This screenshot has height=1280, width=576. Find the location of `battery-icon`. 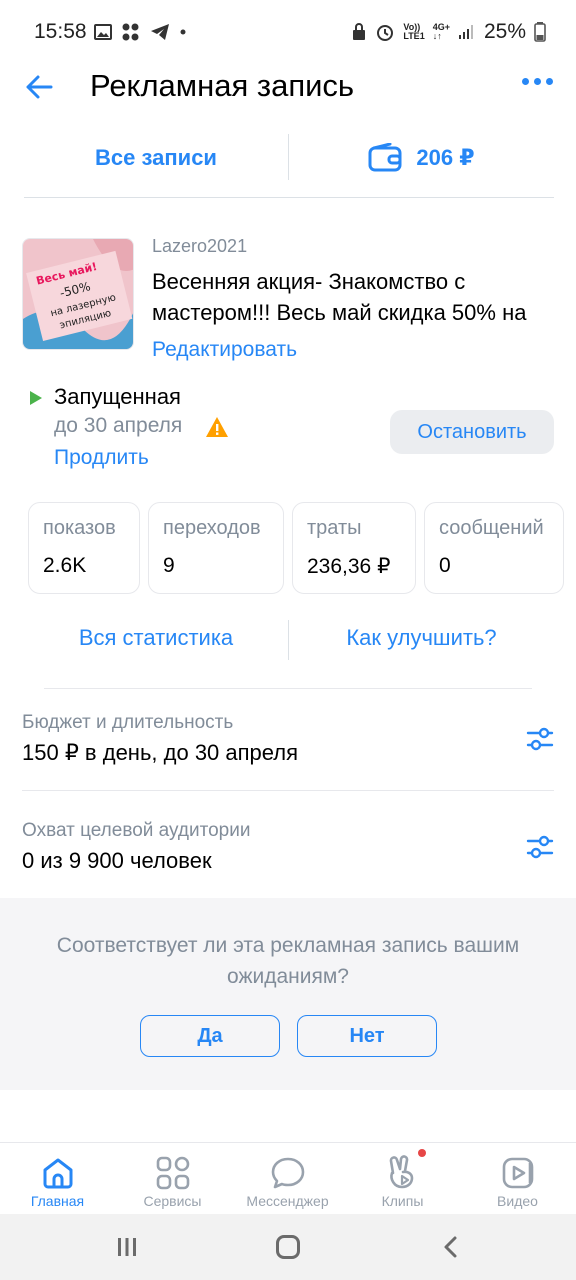

battery-icon is located at coordinates (540, 32).